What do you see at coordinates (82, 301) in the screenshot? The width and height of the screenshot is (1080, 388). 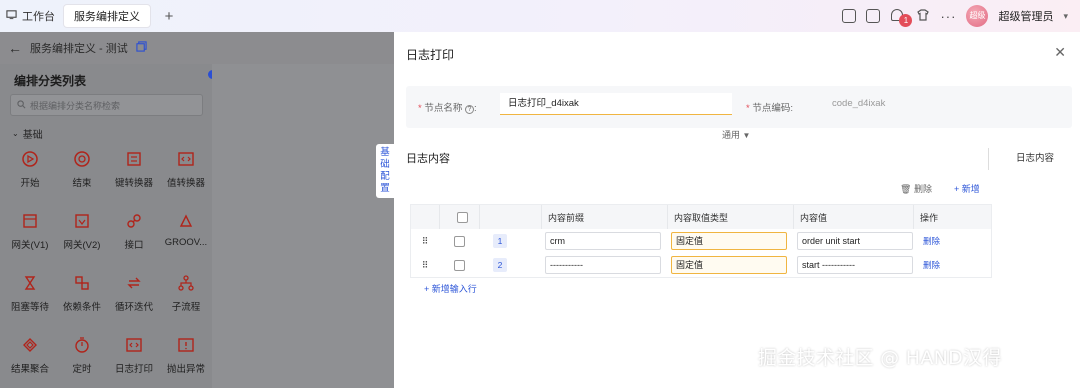 I see `palette-node: 依赖条件` at bounding box center [82, 301].